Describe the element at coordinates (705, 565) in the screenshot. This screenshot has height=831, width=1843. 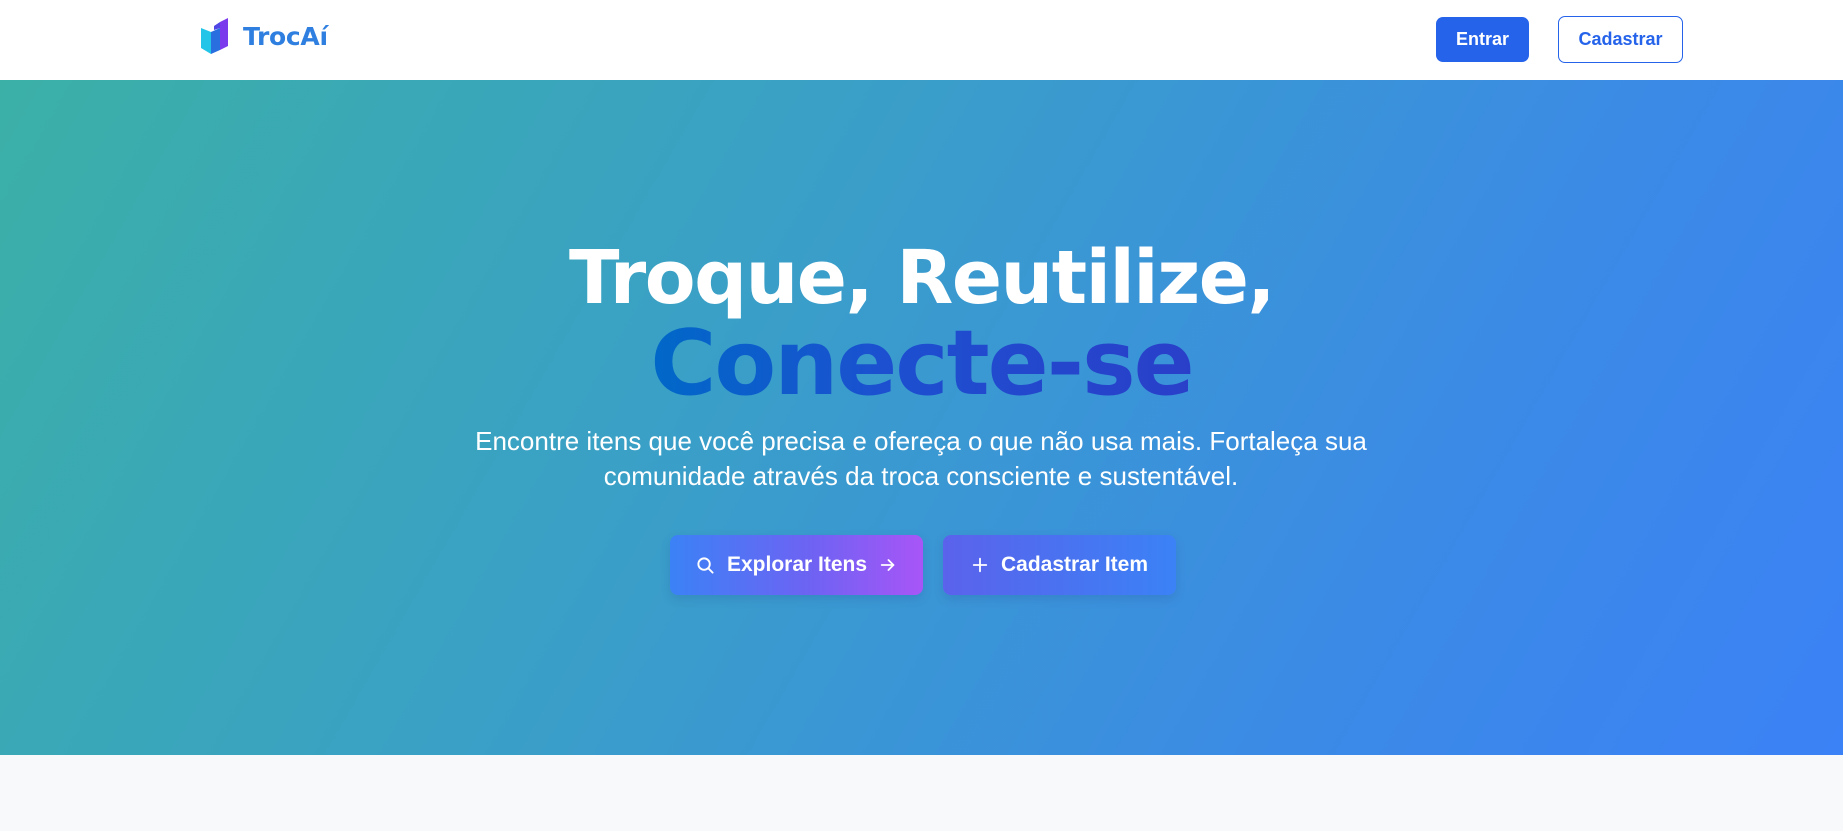
I see `search-icon` at that location.